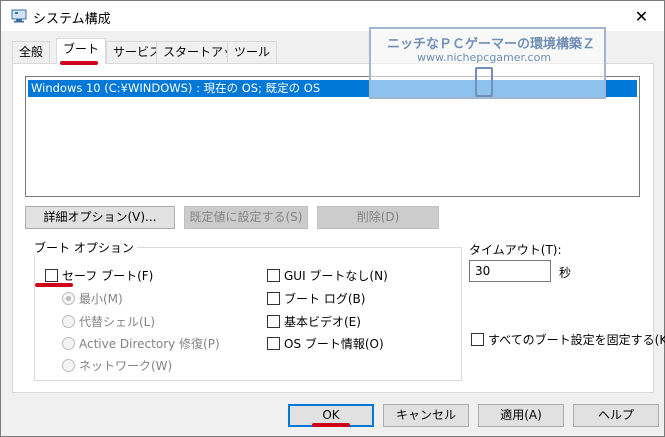 This screenshot has width=665, height=437. Describe the element at coordinates (565, 273) in the screenshot. I see `timeout-unit: 秒` at that location.